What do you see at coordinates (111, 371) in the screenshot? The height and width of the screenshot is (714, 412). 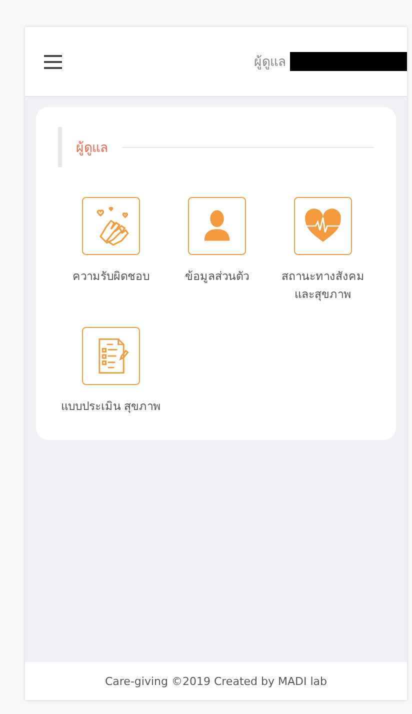 I see `menu-tile: แบบประเมิน สุขภาพ` at bounding box center [111, 371].